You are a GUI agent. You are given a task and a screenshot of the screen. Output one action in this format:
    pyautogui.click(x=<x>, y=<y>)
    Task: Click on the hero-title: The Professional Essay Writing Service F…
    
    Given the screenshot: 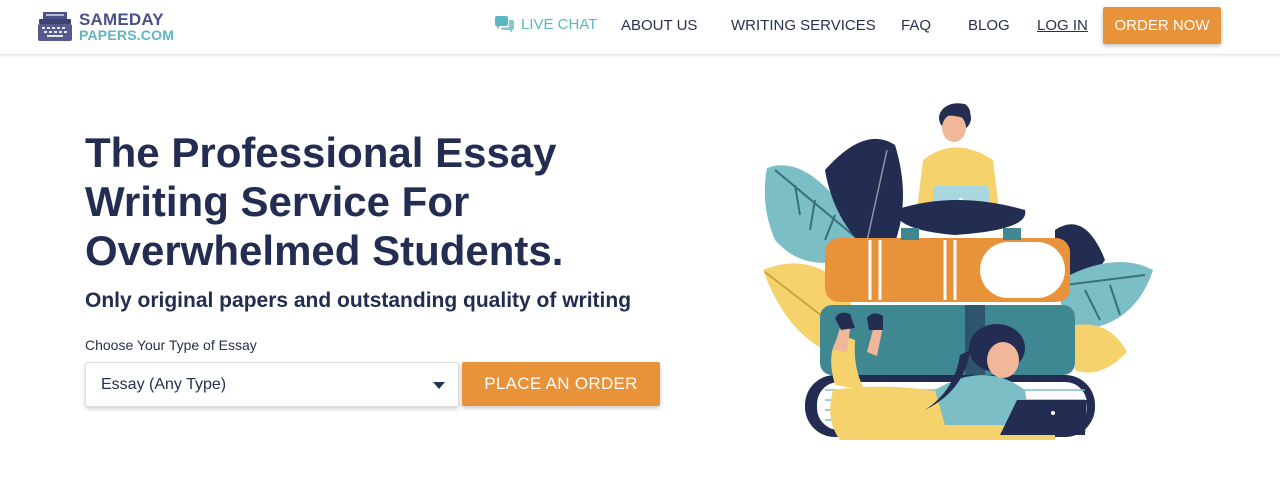 What is the action you would take?
    pyautogui.click(x=385, y=201)
    